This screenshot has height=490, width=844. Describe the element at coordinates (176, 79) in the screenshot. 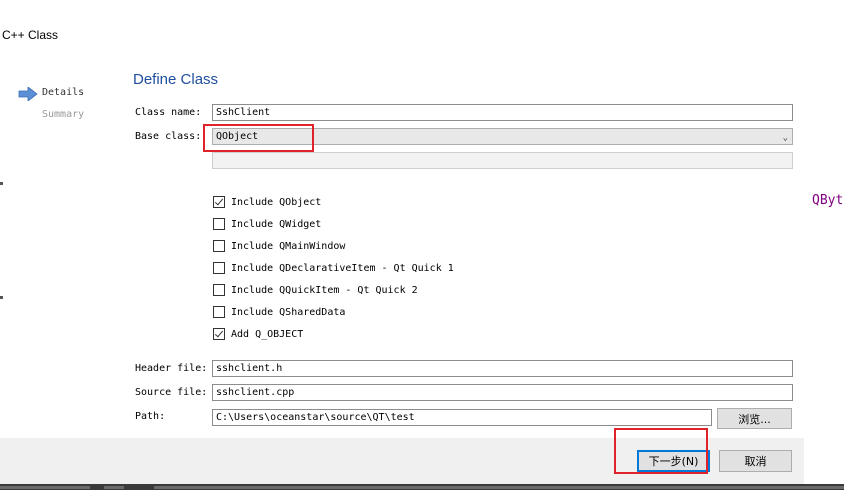

I see `section-title: Define Class` at that location.